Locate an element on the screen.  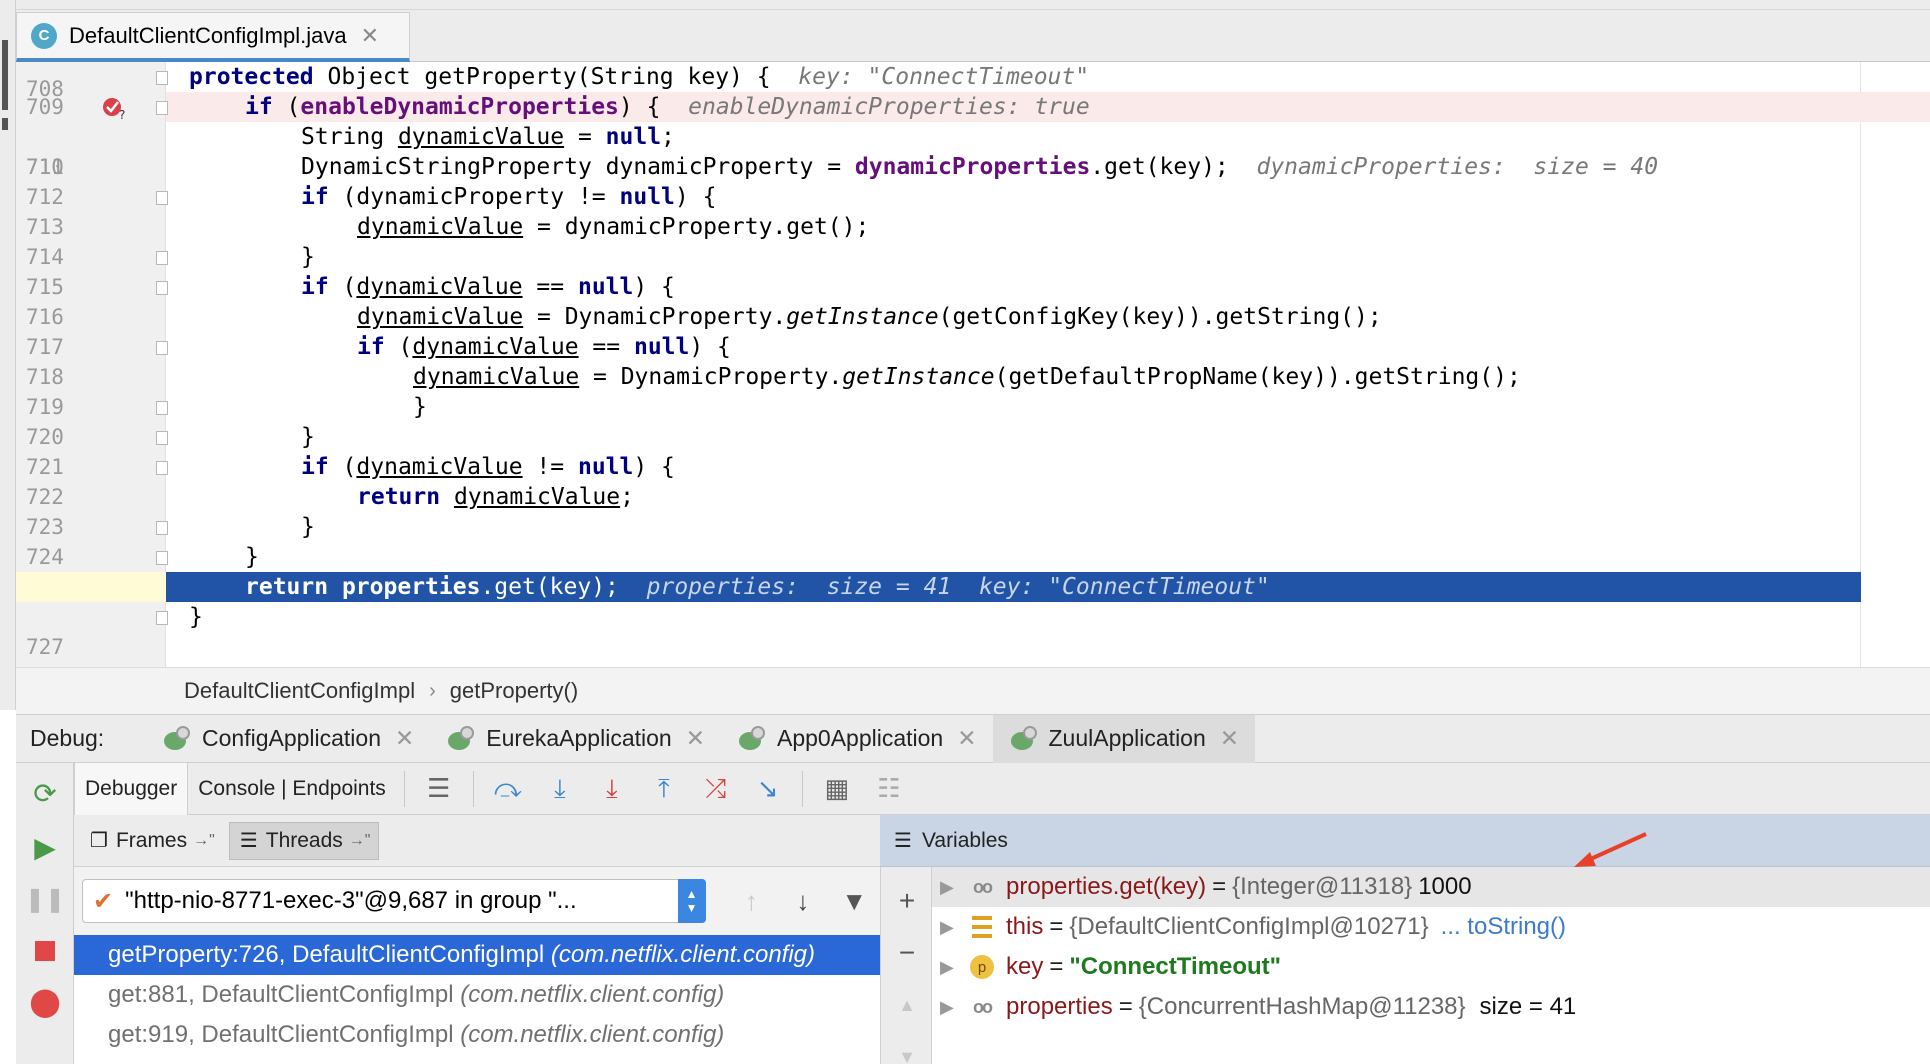
resume-icon: ▶ is located at coordinates (45, 847).